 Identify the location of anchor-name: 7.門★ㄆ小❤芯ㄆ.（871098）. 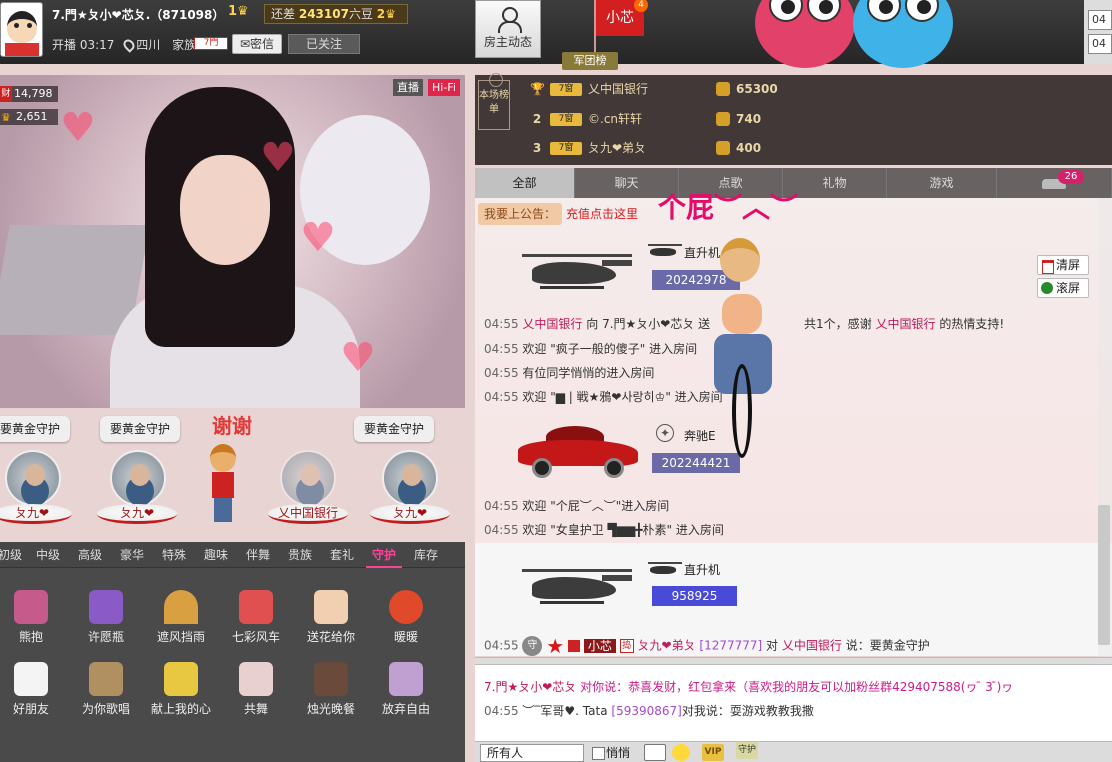
(138, 15).